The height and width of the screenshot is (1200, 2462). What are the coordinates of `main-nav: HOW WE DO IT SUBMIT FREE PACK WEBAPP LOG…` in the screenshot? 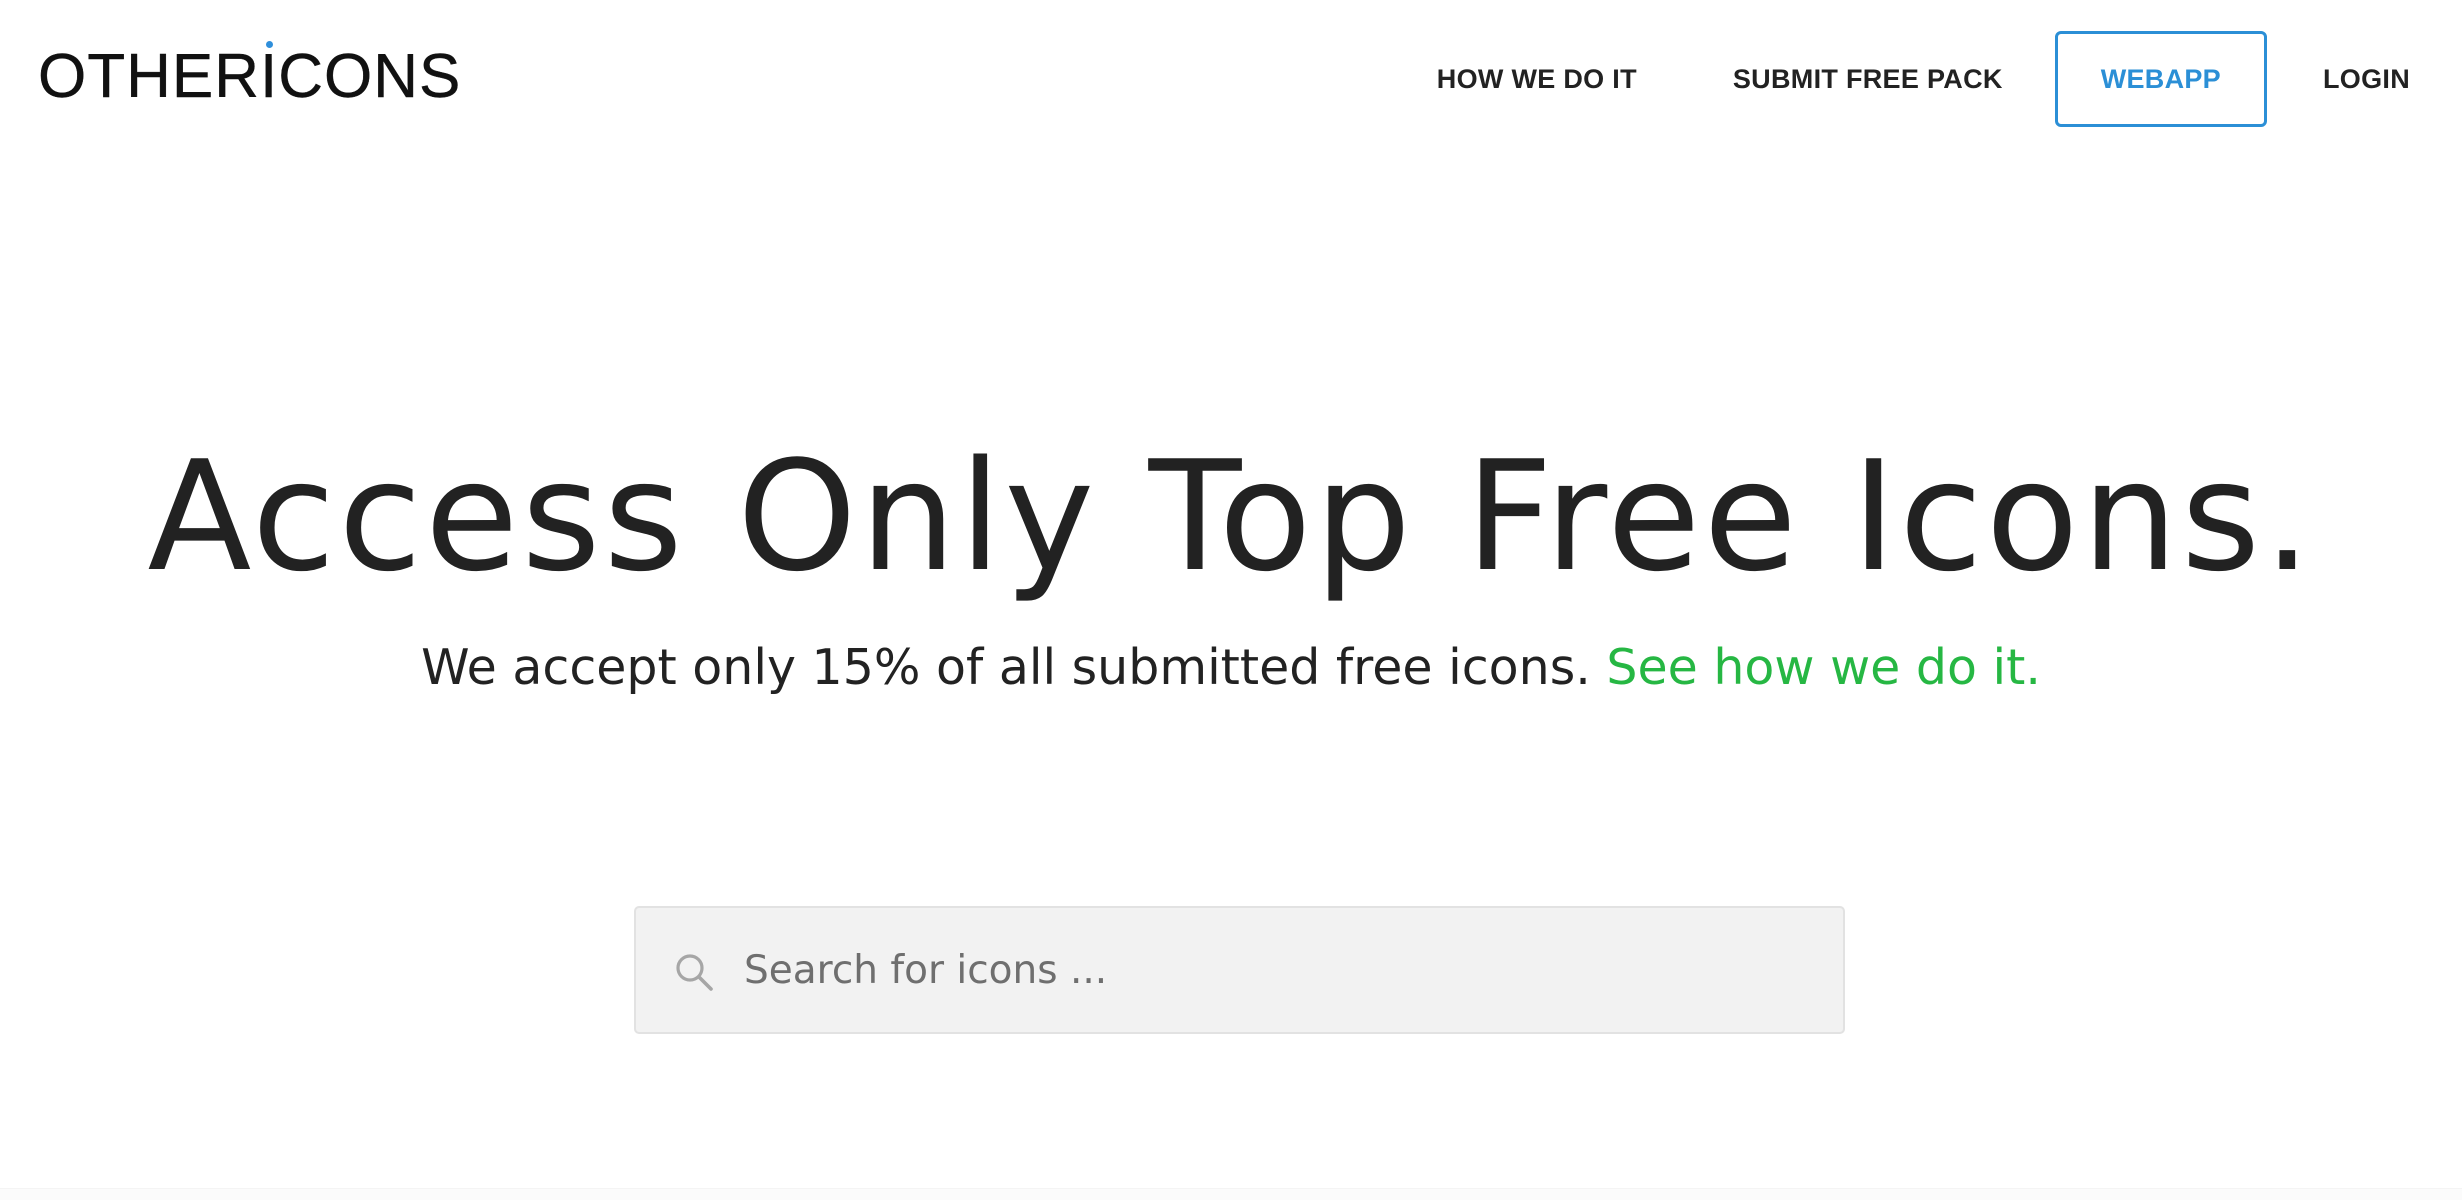 It's located at (1923, 79).